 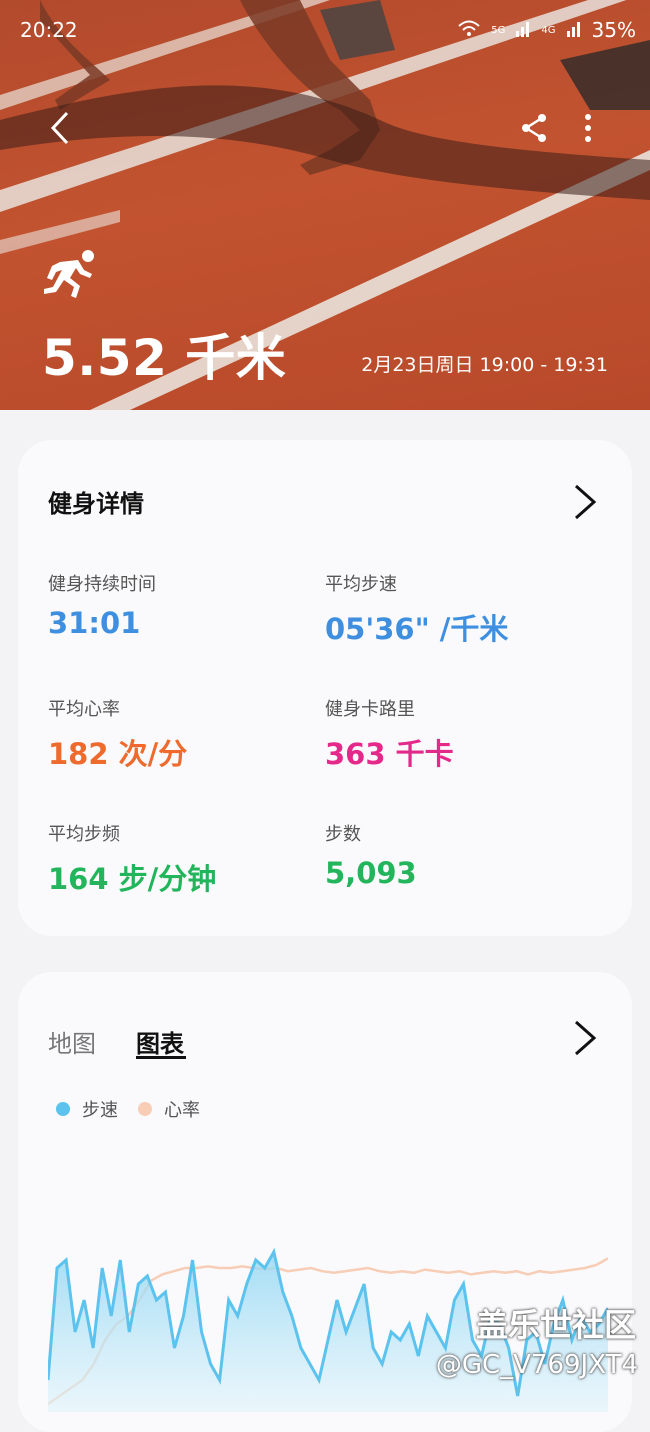 I want to click on more-options-button, so click(x=588, y=128).